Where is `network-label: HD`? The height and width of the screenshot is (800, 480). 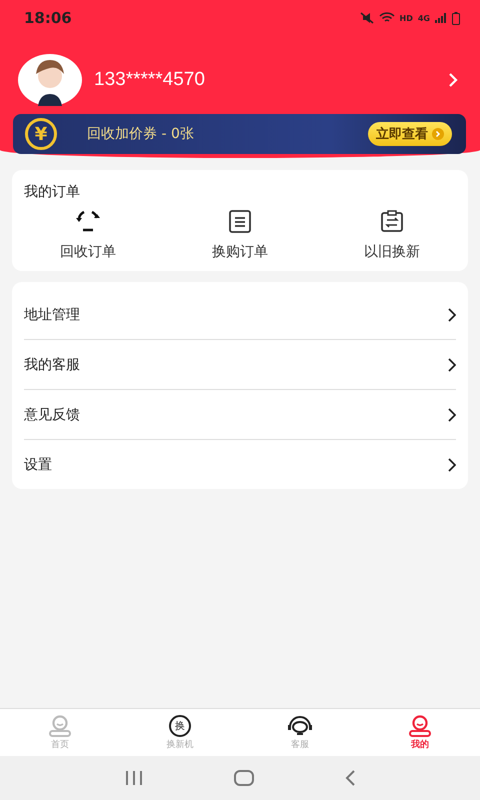
network-label: HD is located at coordinates (406, 18).